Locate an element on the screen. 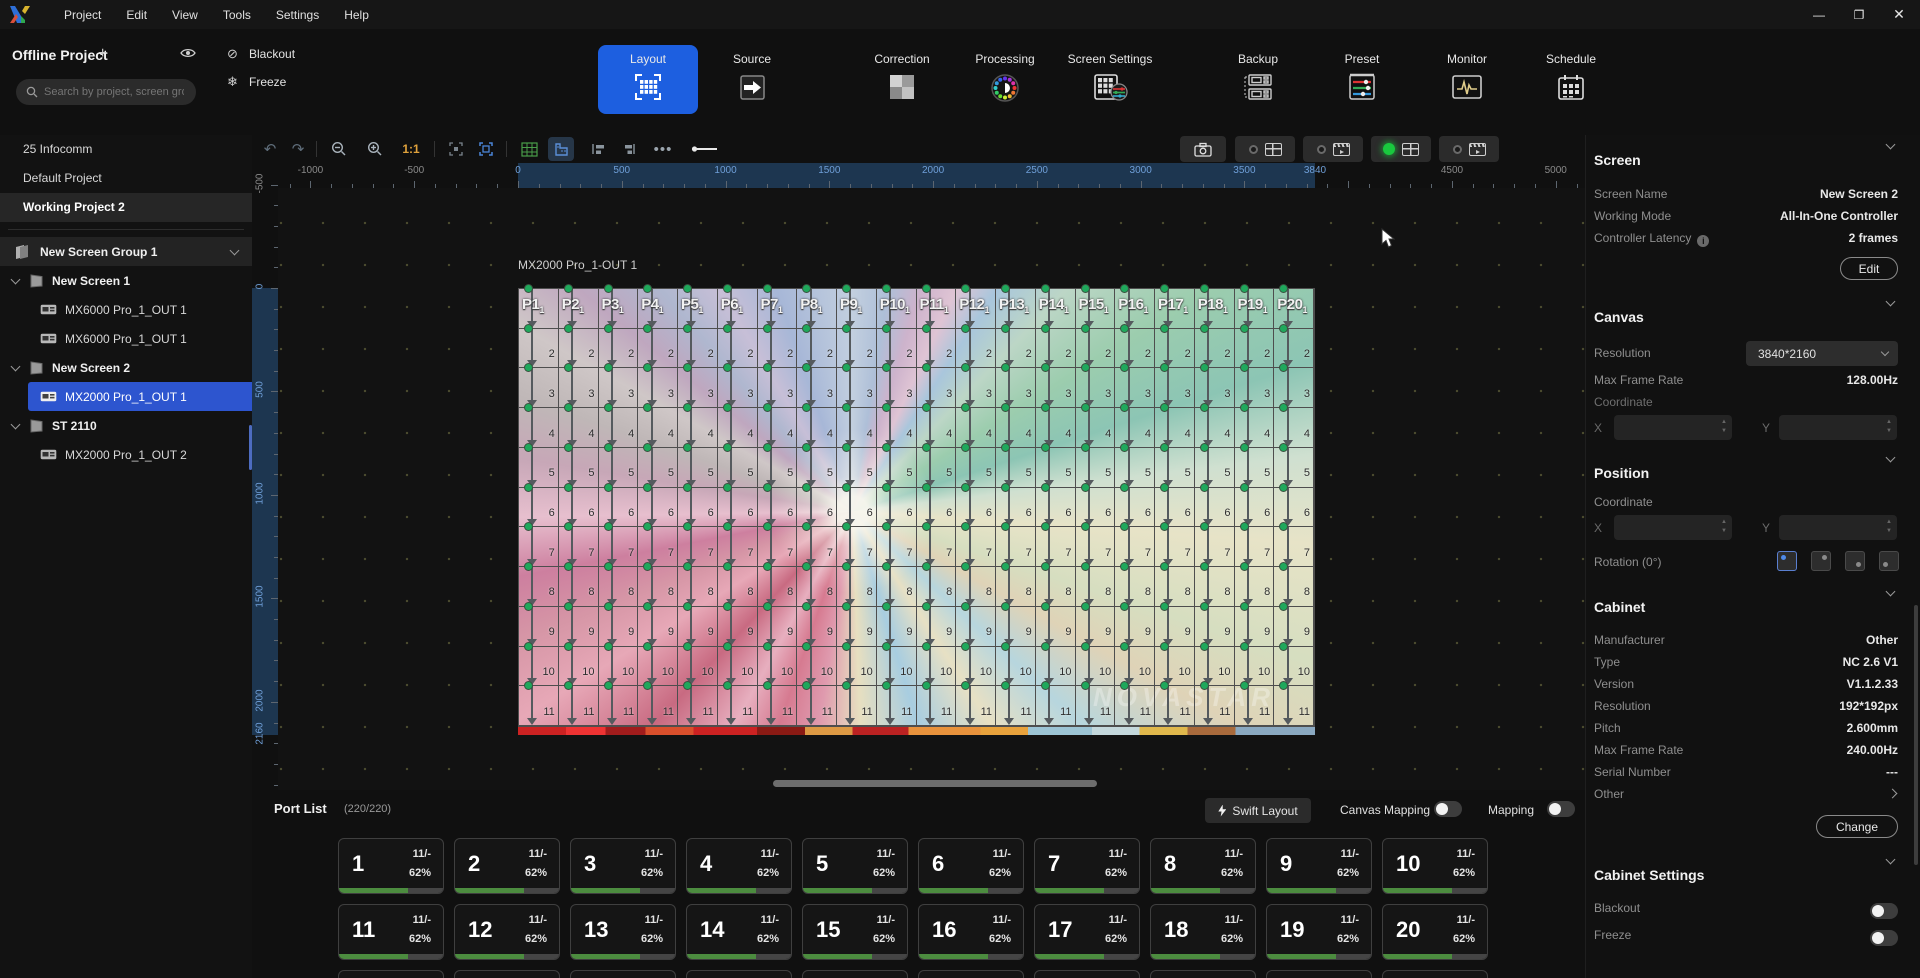  rotation-270-button is located at coordinates (1889, 561).